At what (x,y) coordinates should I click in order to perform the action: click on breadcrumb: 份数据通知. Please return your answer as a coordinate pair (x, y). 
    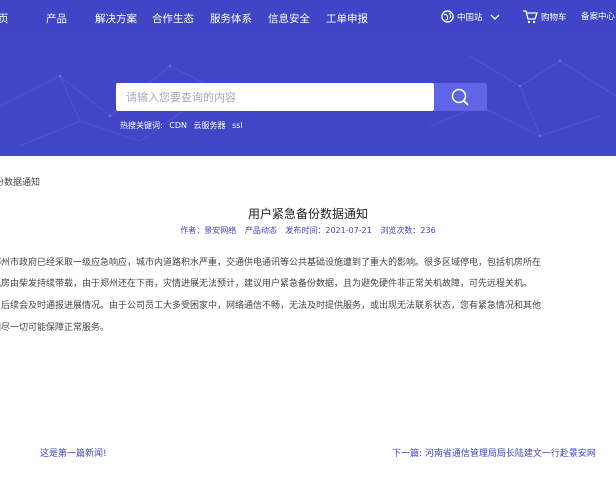
    Looking at the image, I should click on (20, 183).